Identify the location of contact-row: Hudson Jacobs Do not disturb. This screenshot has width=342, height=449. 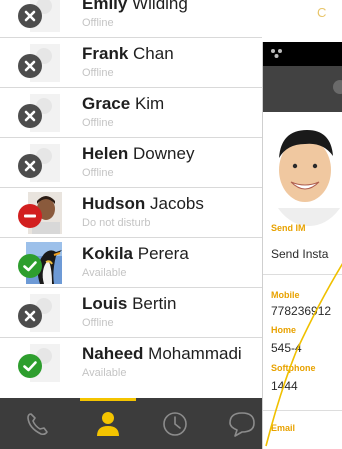
(131, 213).